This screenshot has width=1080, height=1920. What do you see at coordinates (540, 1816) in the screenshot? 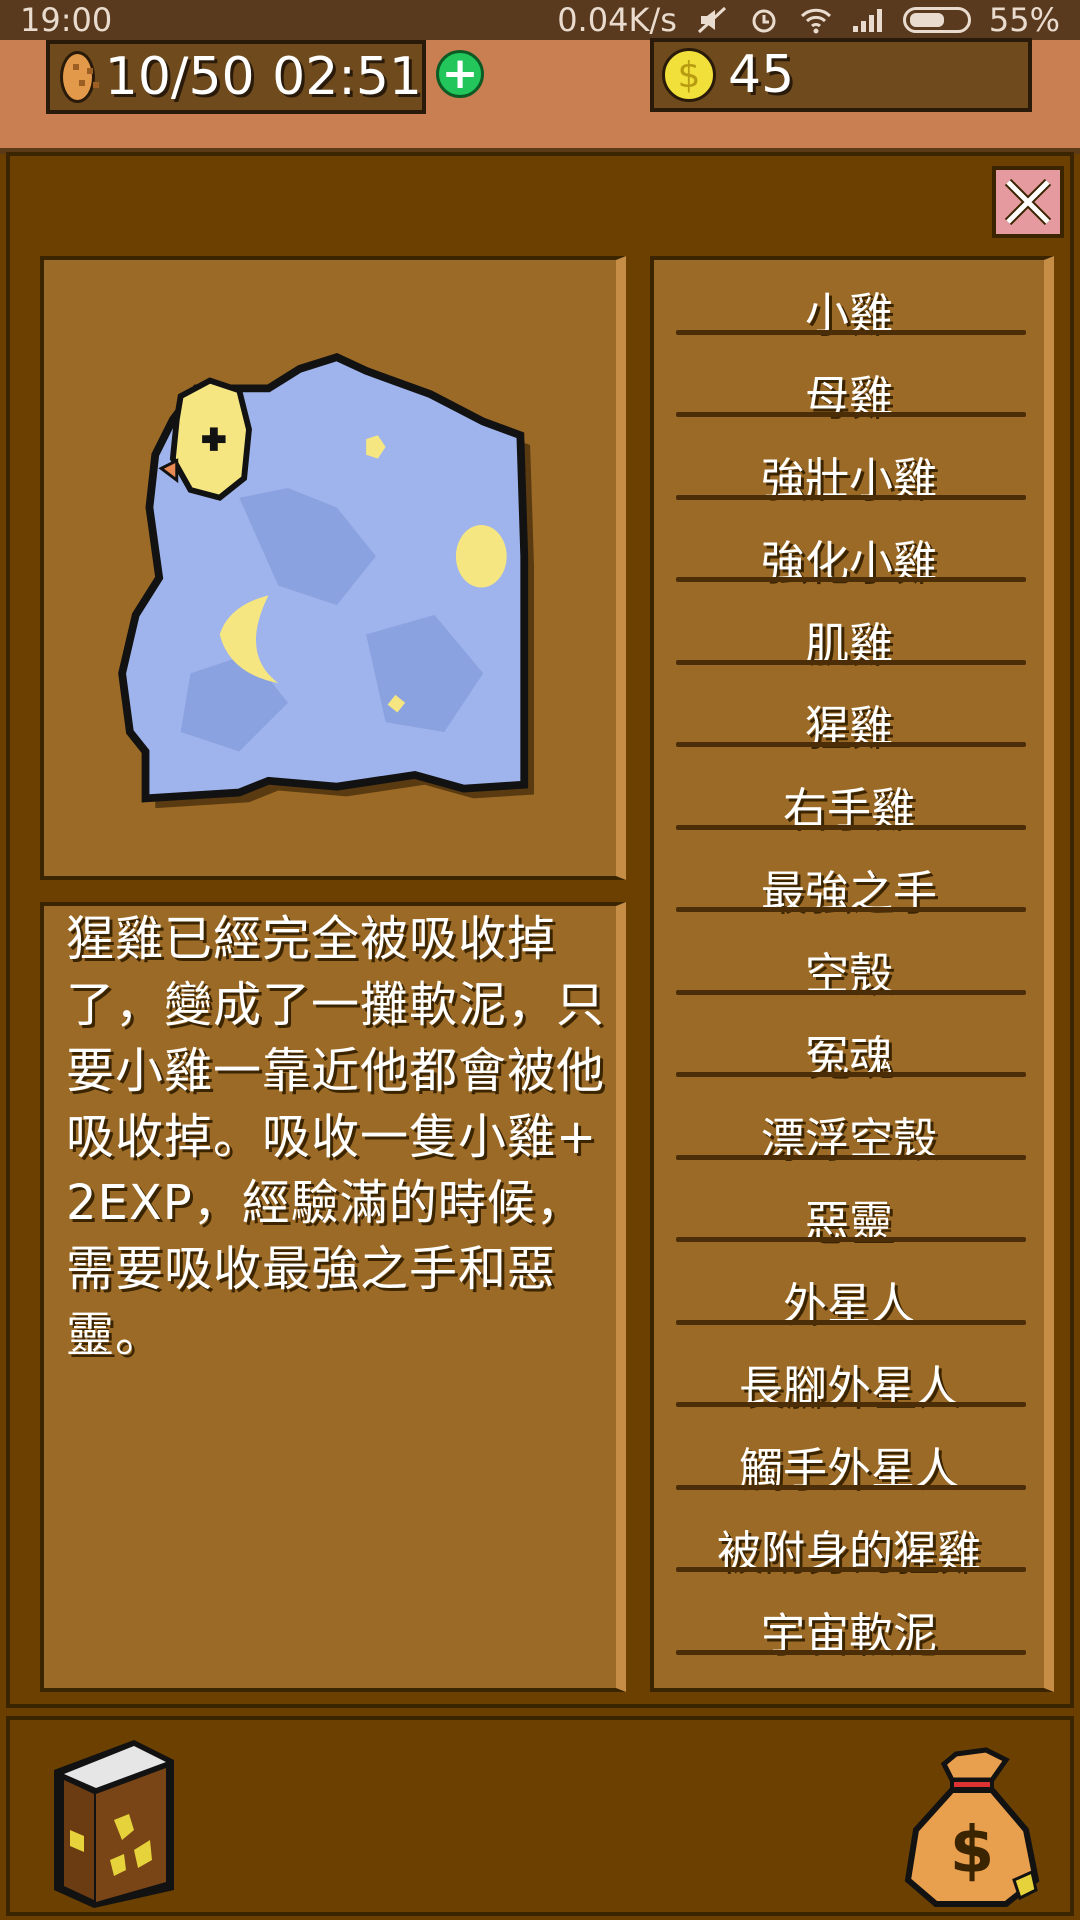
I see `bottom-bar: $` at bounding box center [540, 1816].